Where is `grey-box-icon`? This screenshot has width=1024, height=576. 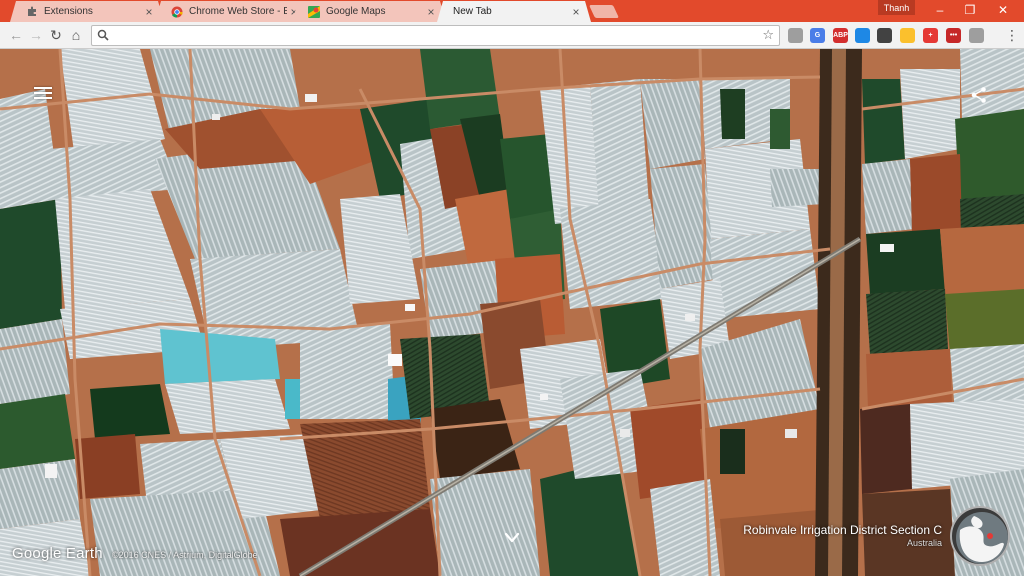
grey-box-icon is located at coordinates (976, 35).